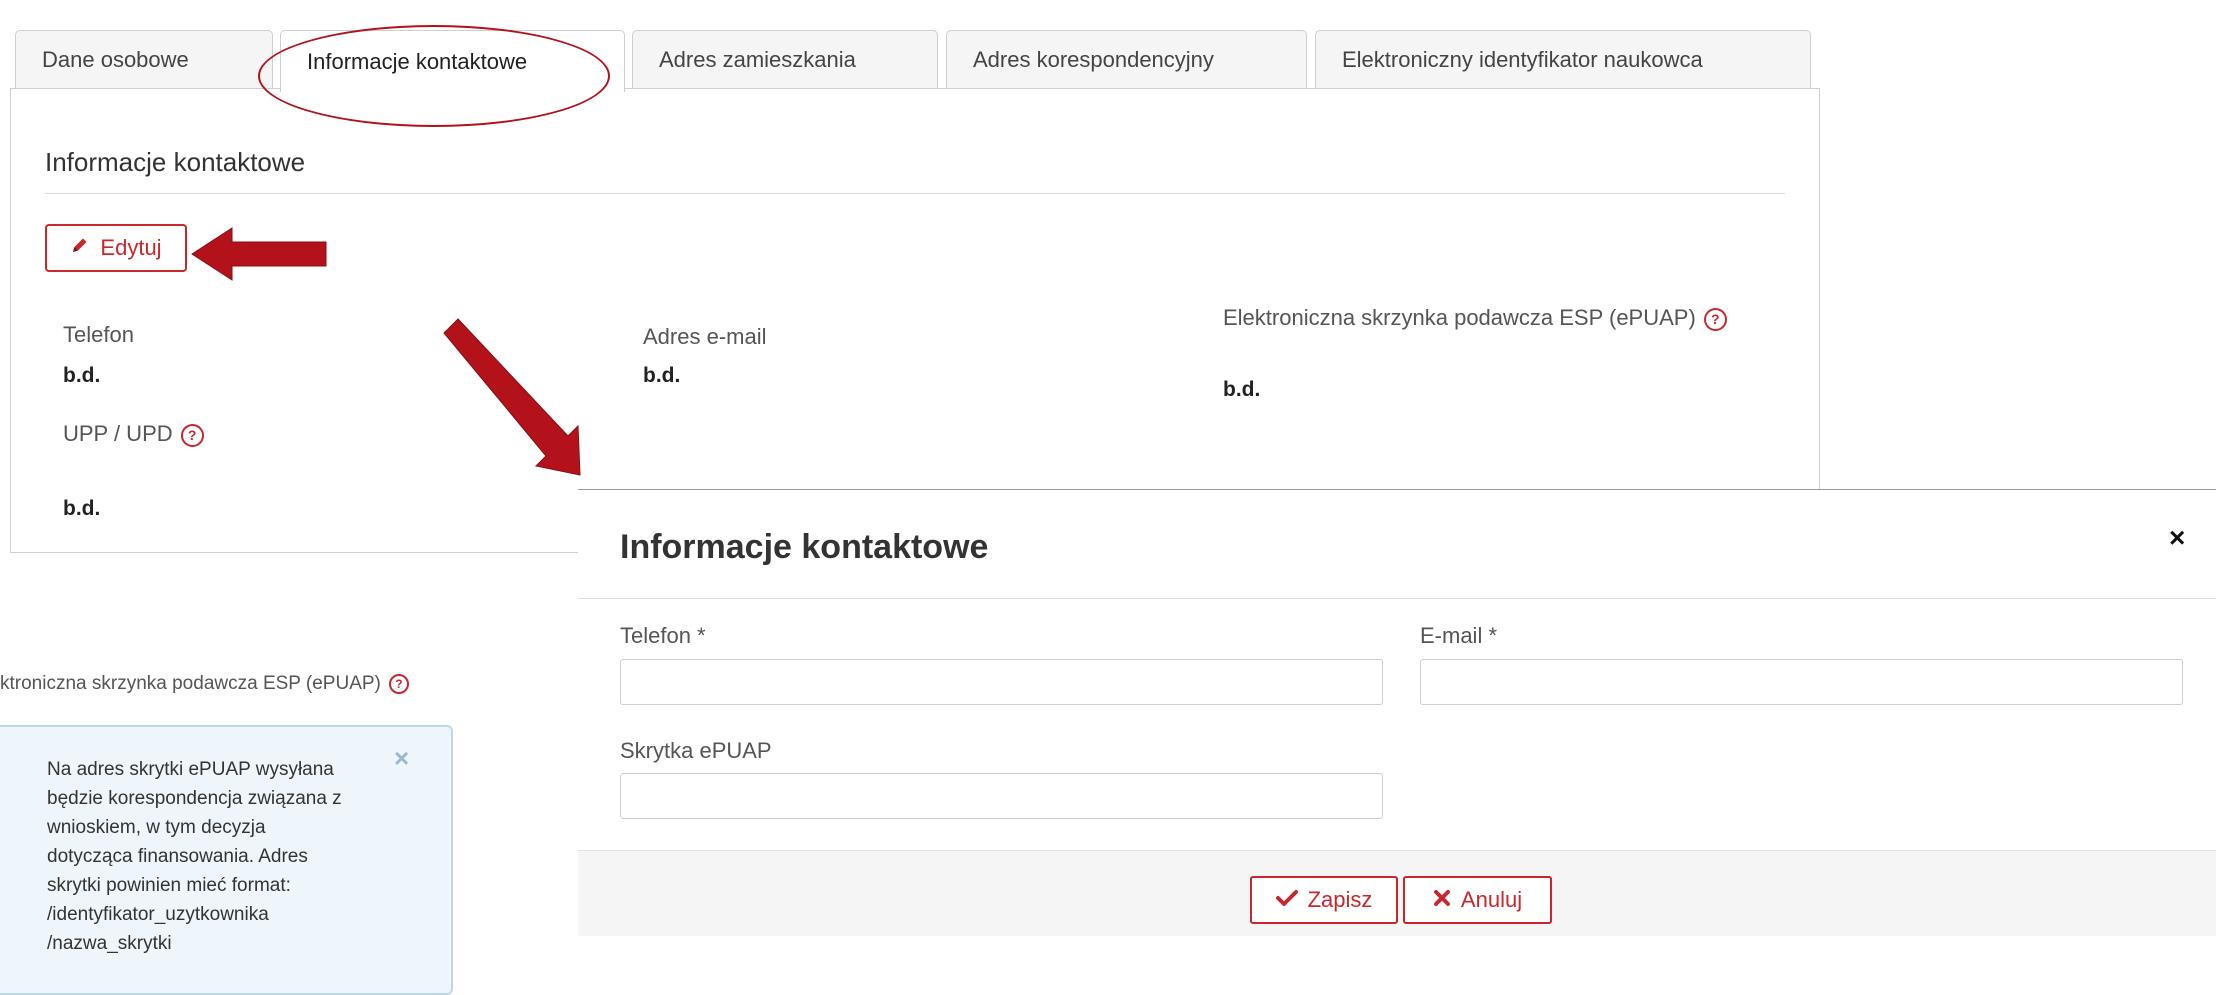 This screenshot has width=2216, height=995. I want to click on upp-label-text: UPP / UPD, so click(118, 433).